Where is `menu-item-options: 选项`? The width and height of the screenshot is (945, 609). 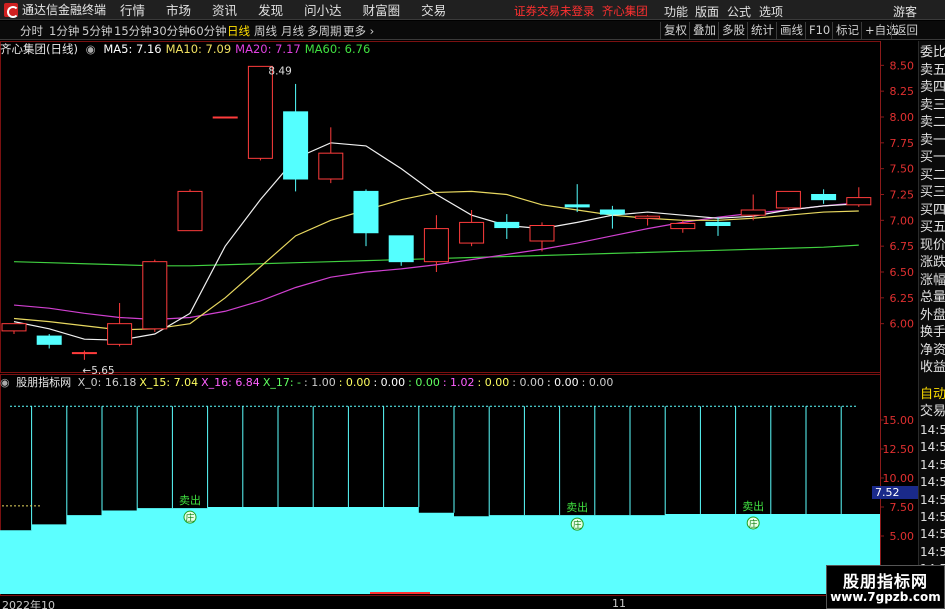
menu-item-options: 选项 is located at coordinates (771, 11).